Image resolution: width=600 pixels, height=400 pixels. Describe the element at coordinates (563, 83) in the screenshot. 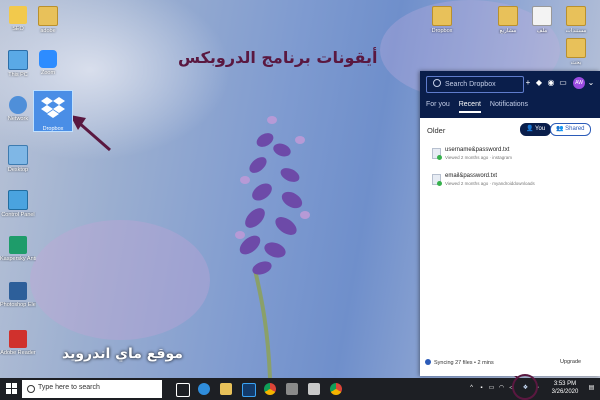

I see `folder-icon: ▭` at that location.